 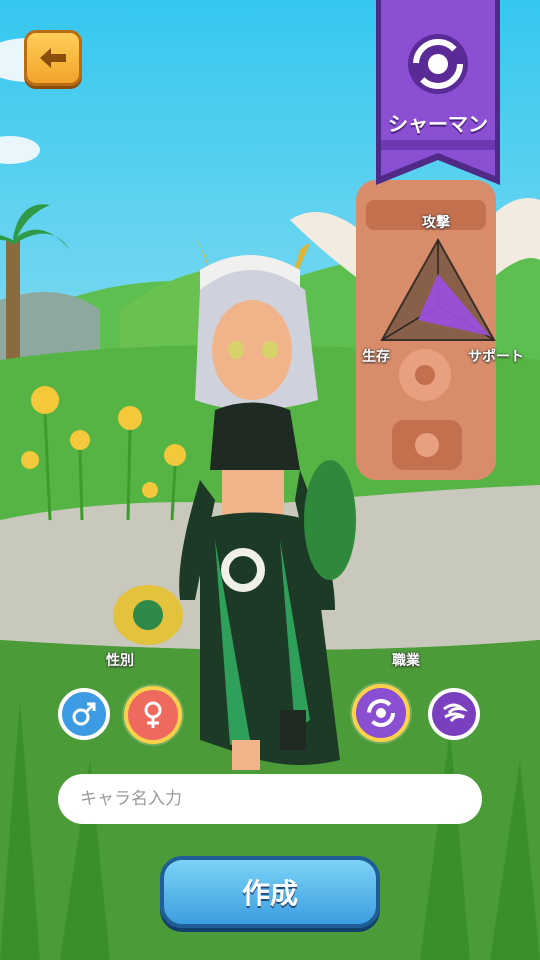 What do you see at coordinates (376, 357) in the screenshot?
I see `stat-label-survival: 生存` at bounding box center [376, 357].